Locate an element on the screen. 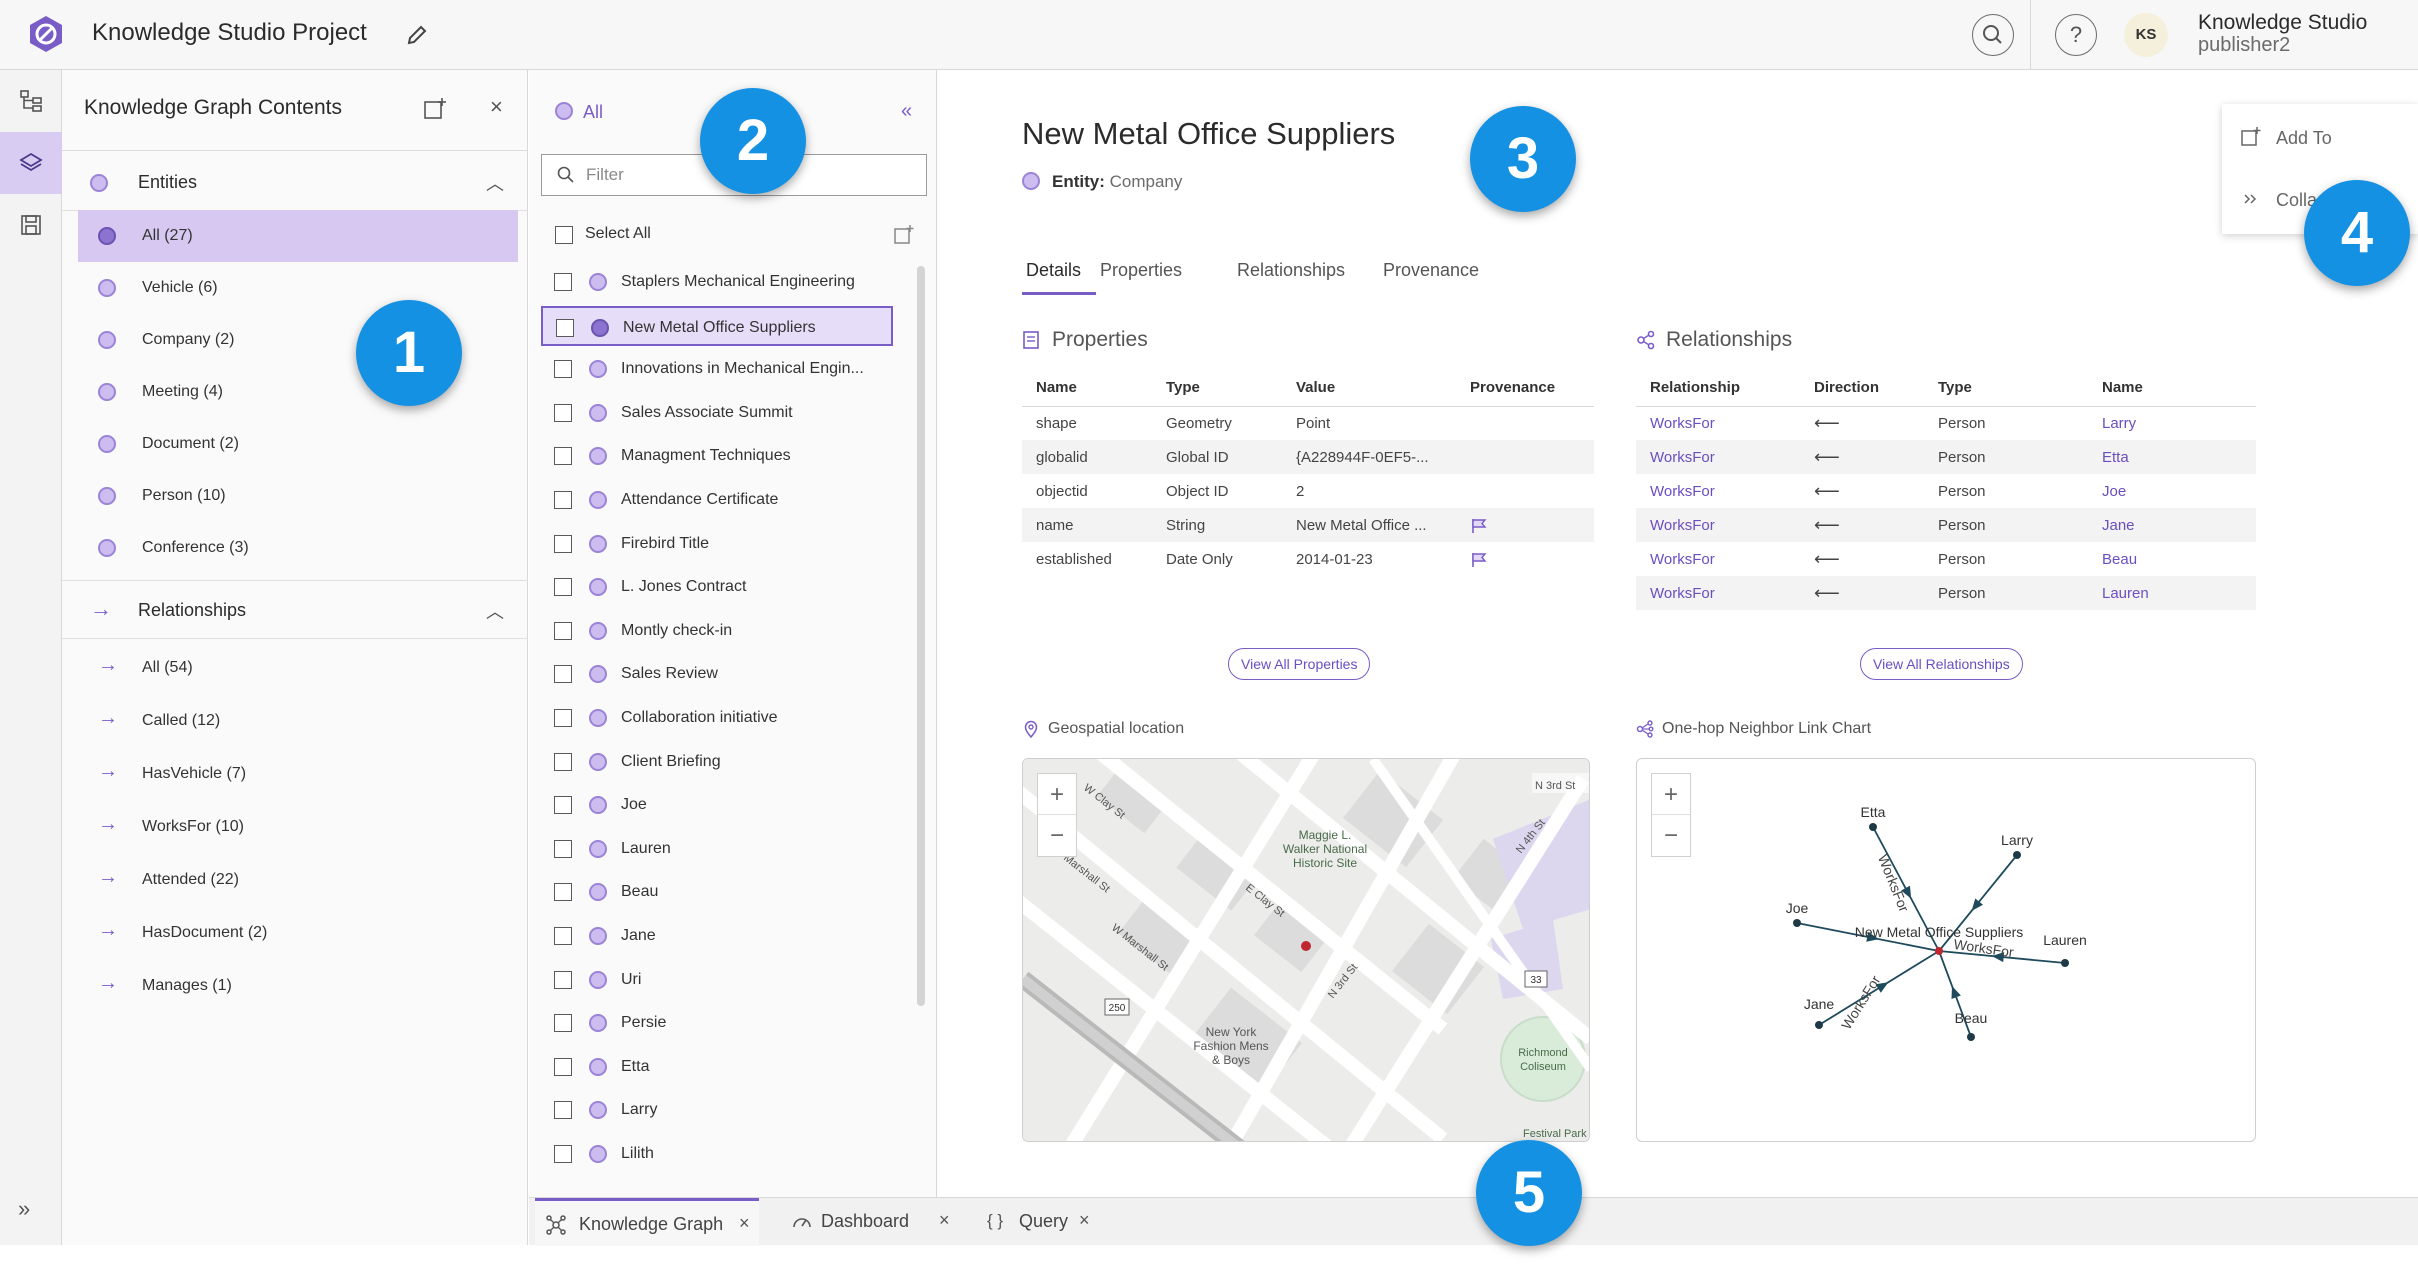  link-chart-center-node is located at coordinates (1939, 951).